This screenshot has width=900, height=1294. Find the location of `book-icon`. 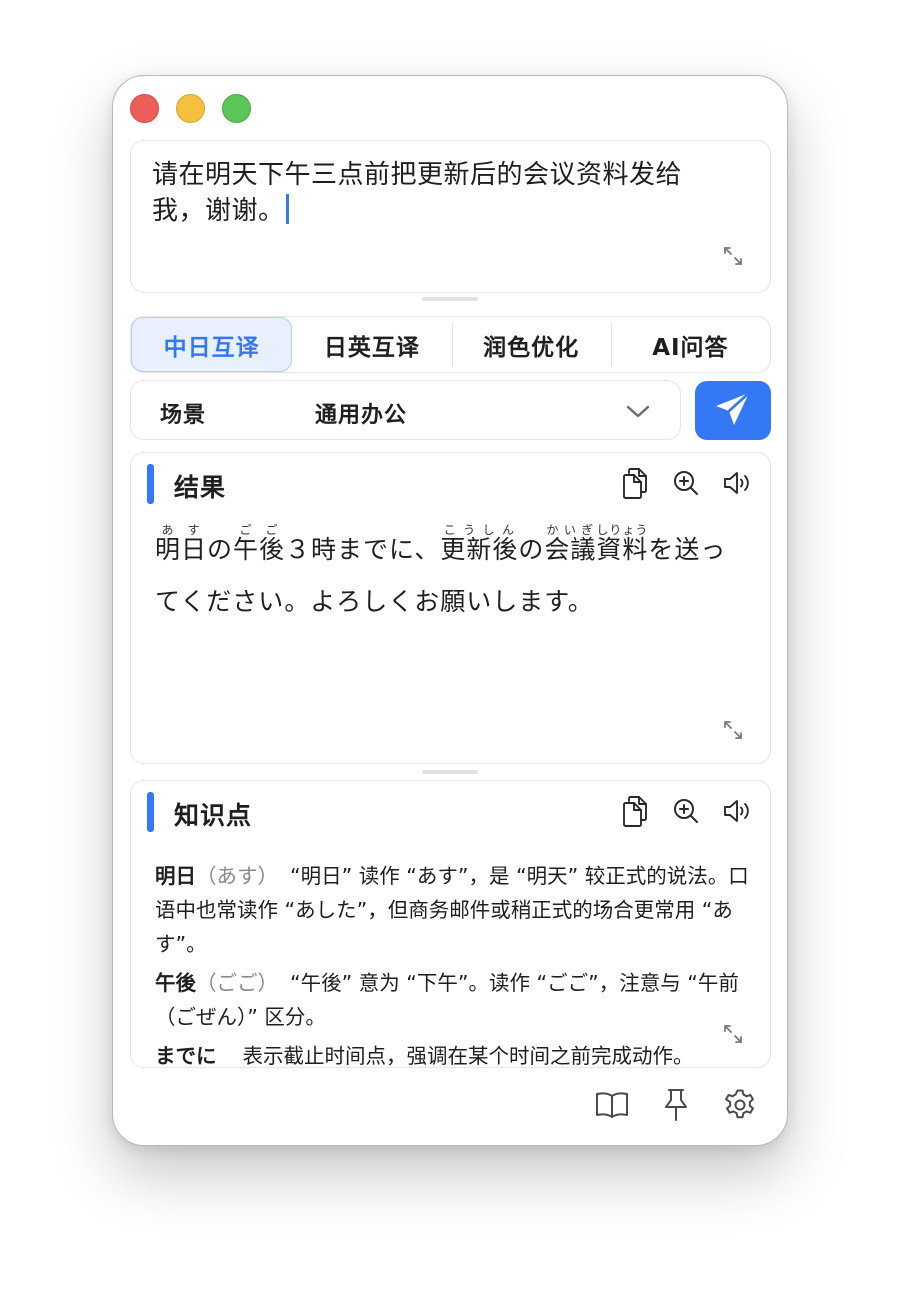

book-icon is located at coordinates (612, 1105).